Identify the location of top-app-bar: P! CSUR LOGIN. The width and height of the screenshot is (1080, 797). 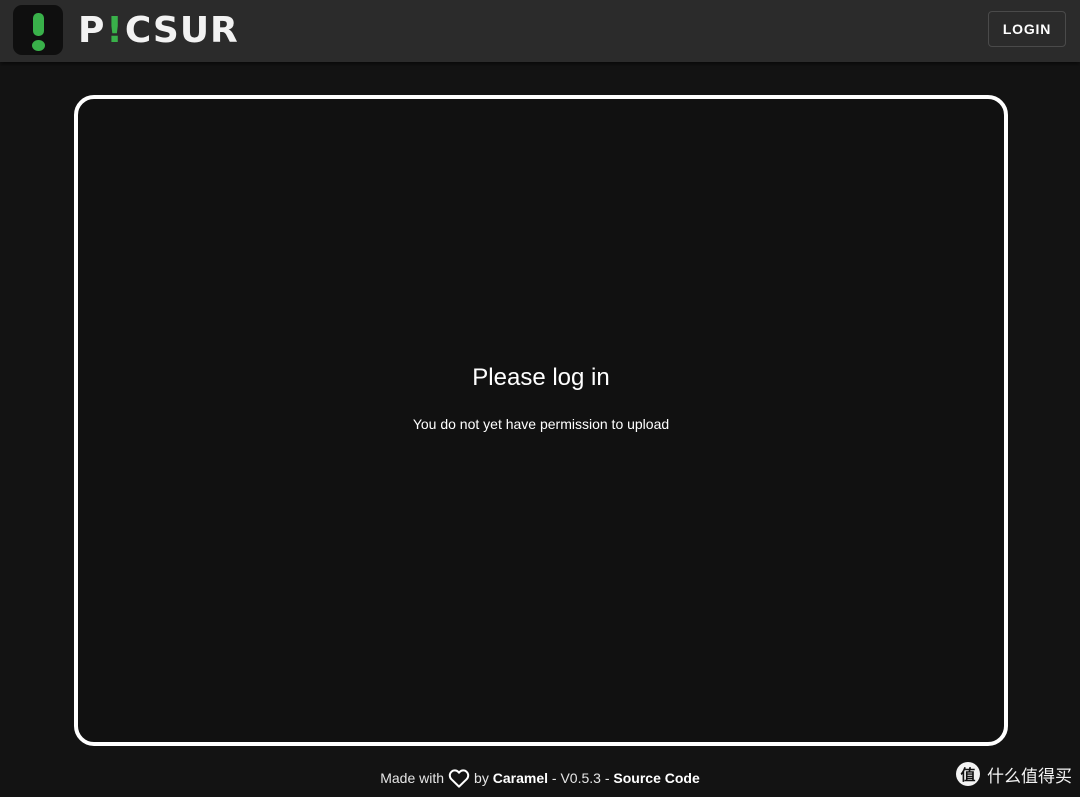
(540, 31).